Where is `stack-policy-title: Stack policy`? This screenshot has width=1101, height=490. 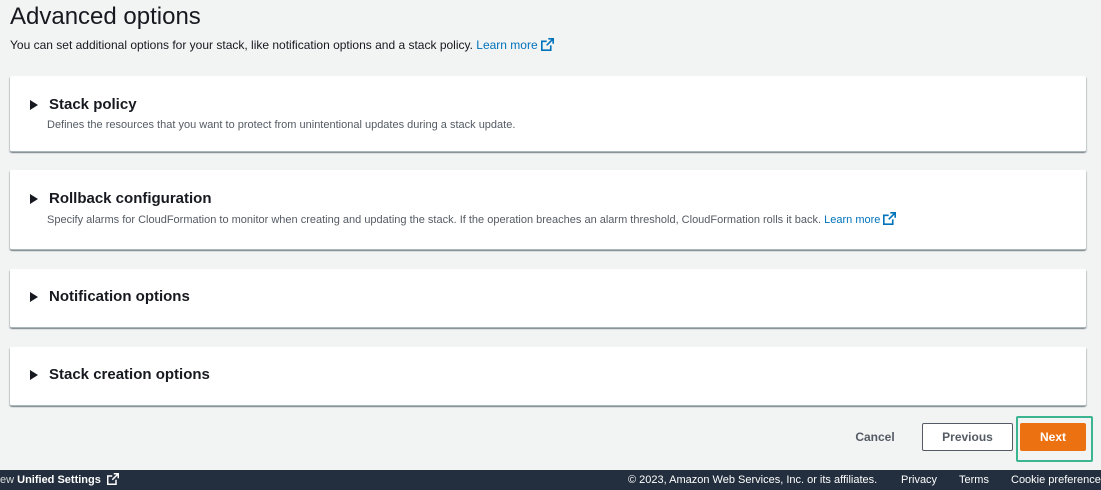 stack-policy-title: Stack policy is located at coordinates (93, 104).